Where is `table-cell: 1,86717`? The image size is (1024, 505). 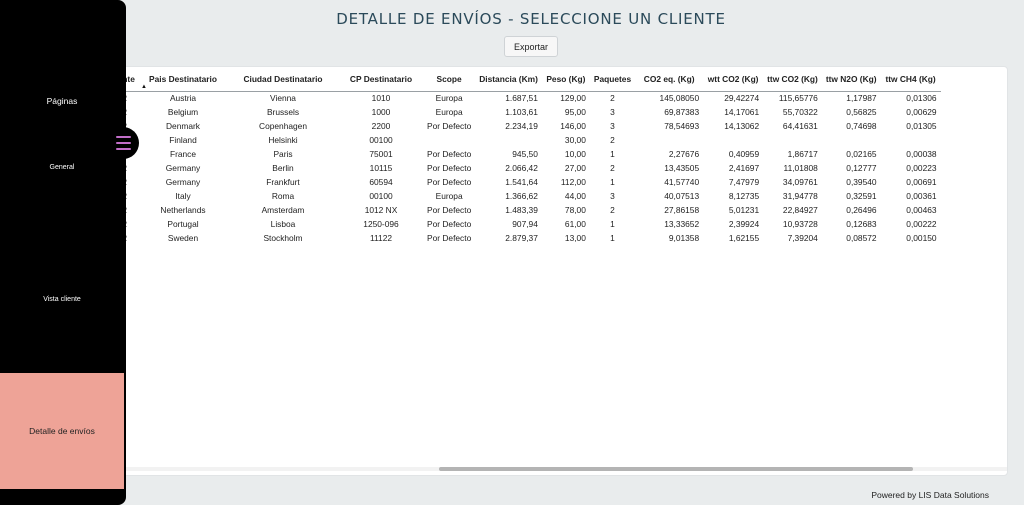
table-cell: 1,86717 is located at coordinates (802, 154).